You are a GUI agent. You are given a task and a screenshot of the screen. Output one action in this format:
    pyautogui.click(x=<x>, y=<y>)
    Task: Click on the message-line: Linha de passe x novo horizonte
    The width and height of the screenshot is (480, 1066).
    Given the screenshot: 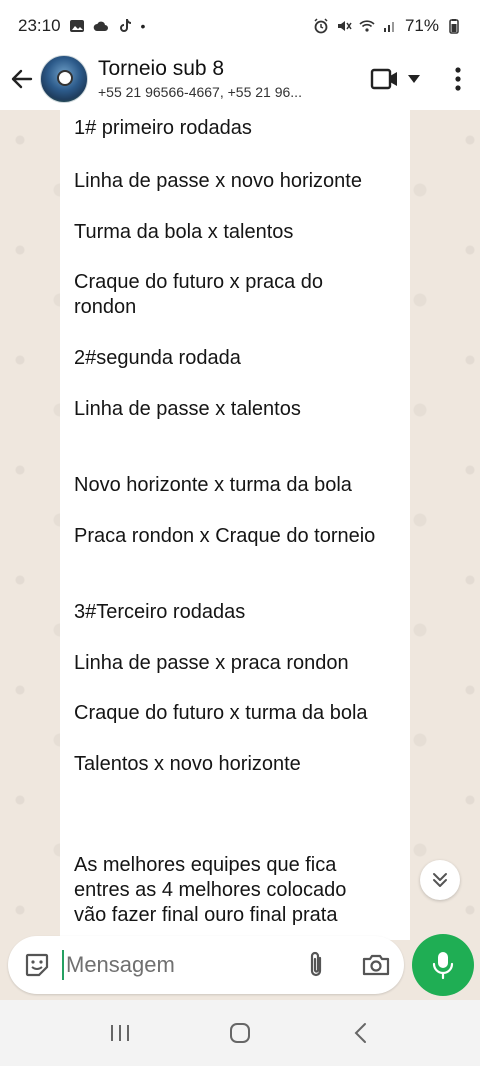 What is the action you would take?
    pyautogui.click(x=218, y=181)
    